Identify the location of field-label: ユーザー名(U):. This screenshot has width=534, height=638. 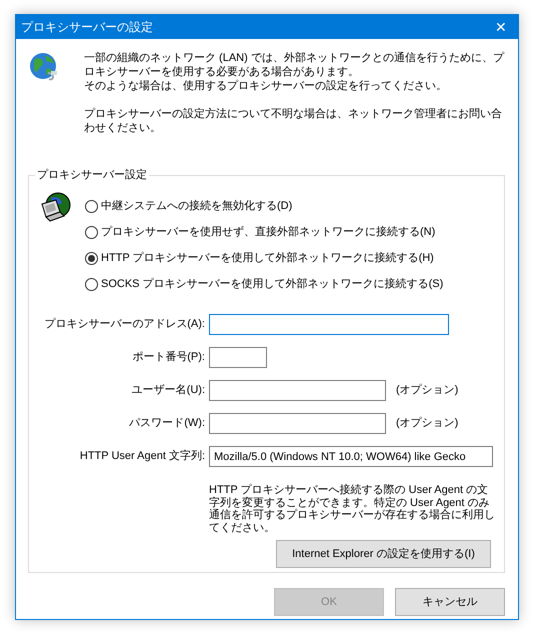
(167, 390).